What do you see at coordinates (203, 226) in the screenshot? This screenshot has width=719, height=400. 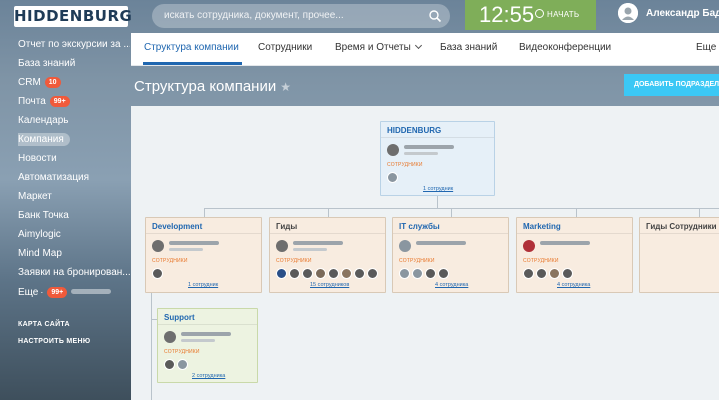 I see `department-title: Development` at bounding box center [203, 226].